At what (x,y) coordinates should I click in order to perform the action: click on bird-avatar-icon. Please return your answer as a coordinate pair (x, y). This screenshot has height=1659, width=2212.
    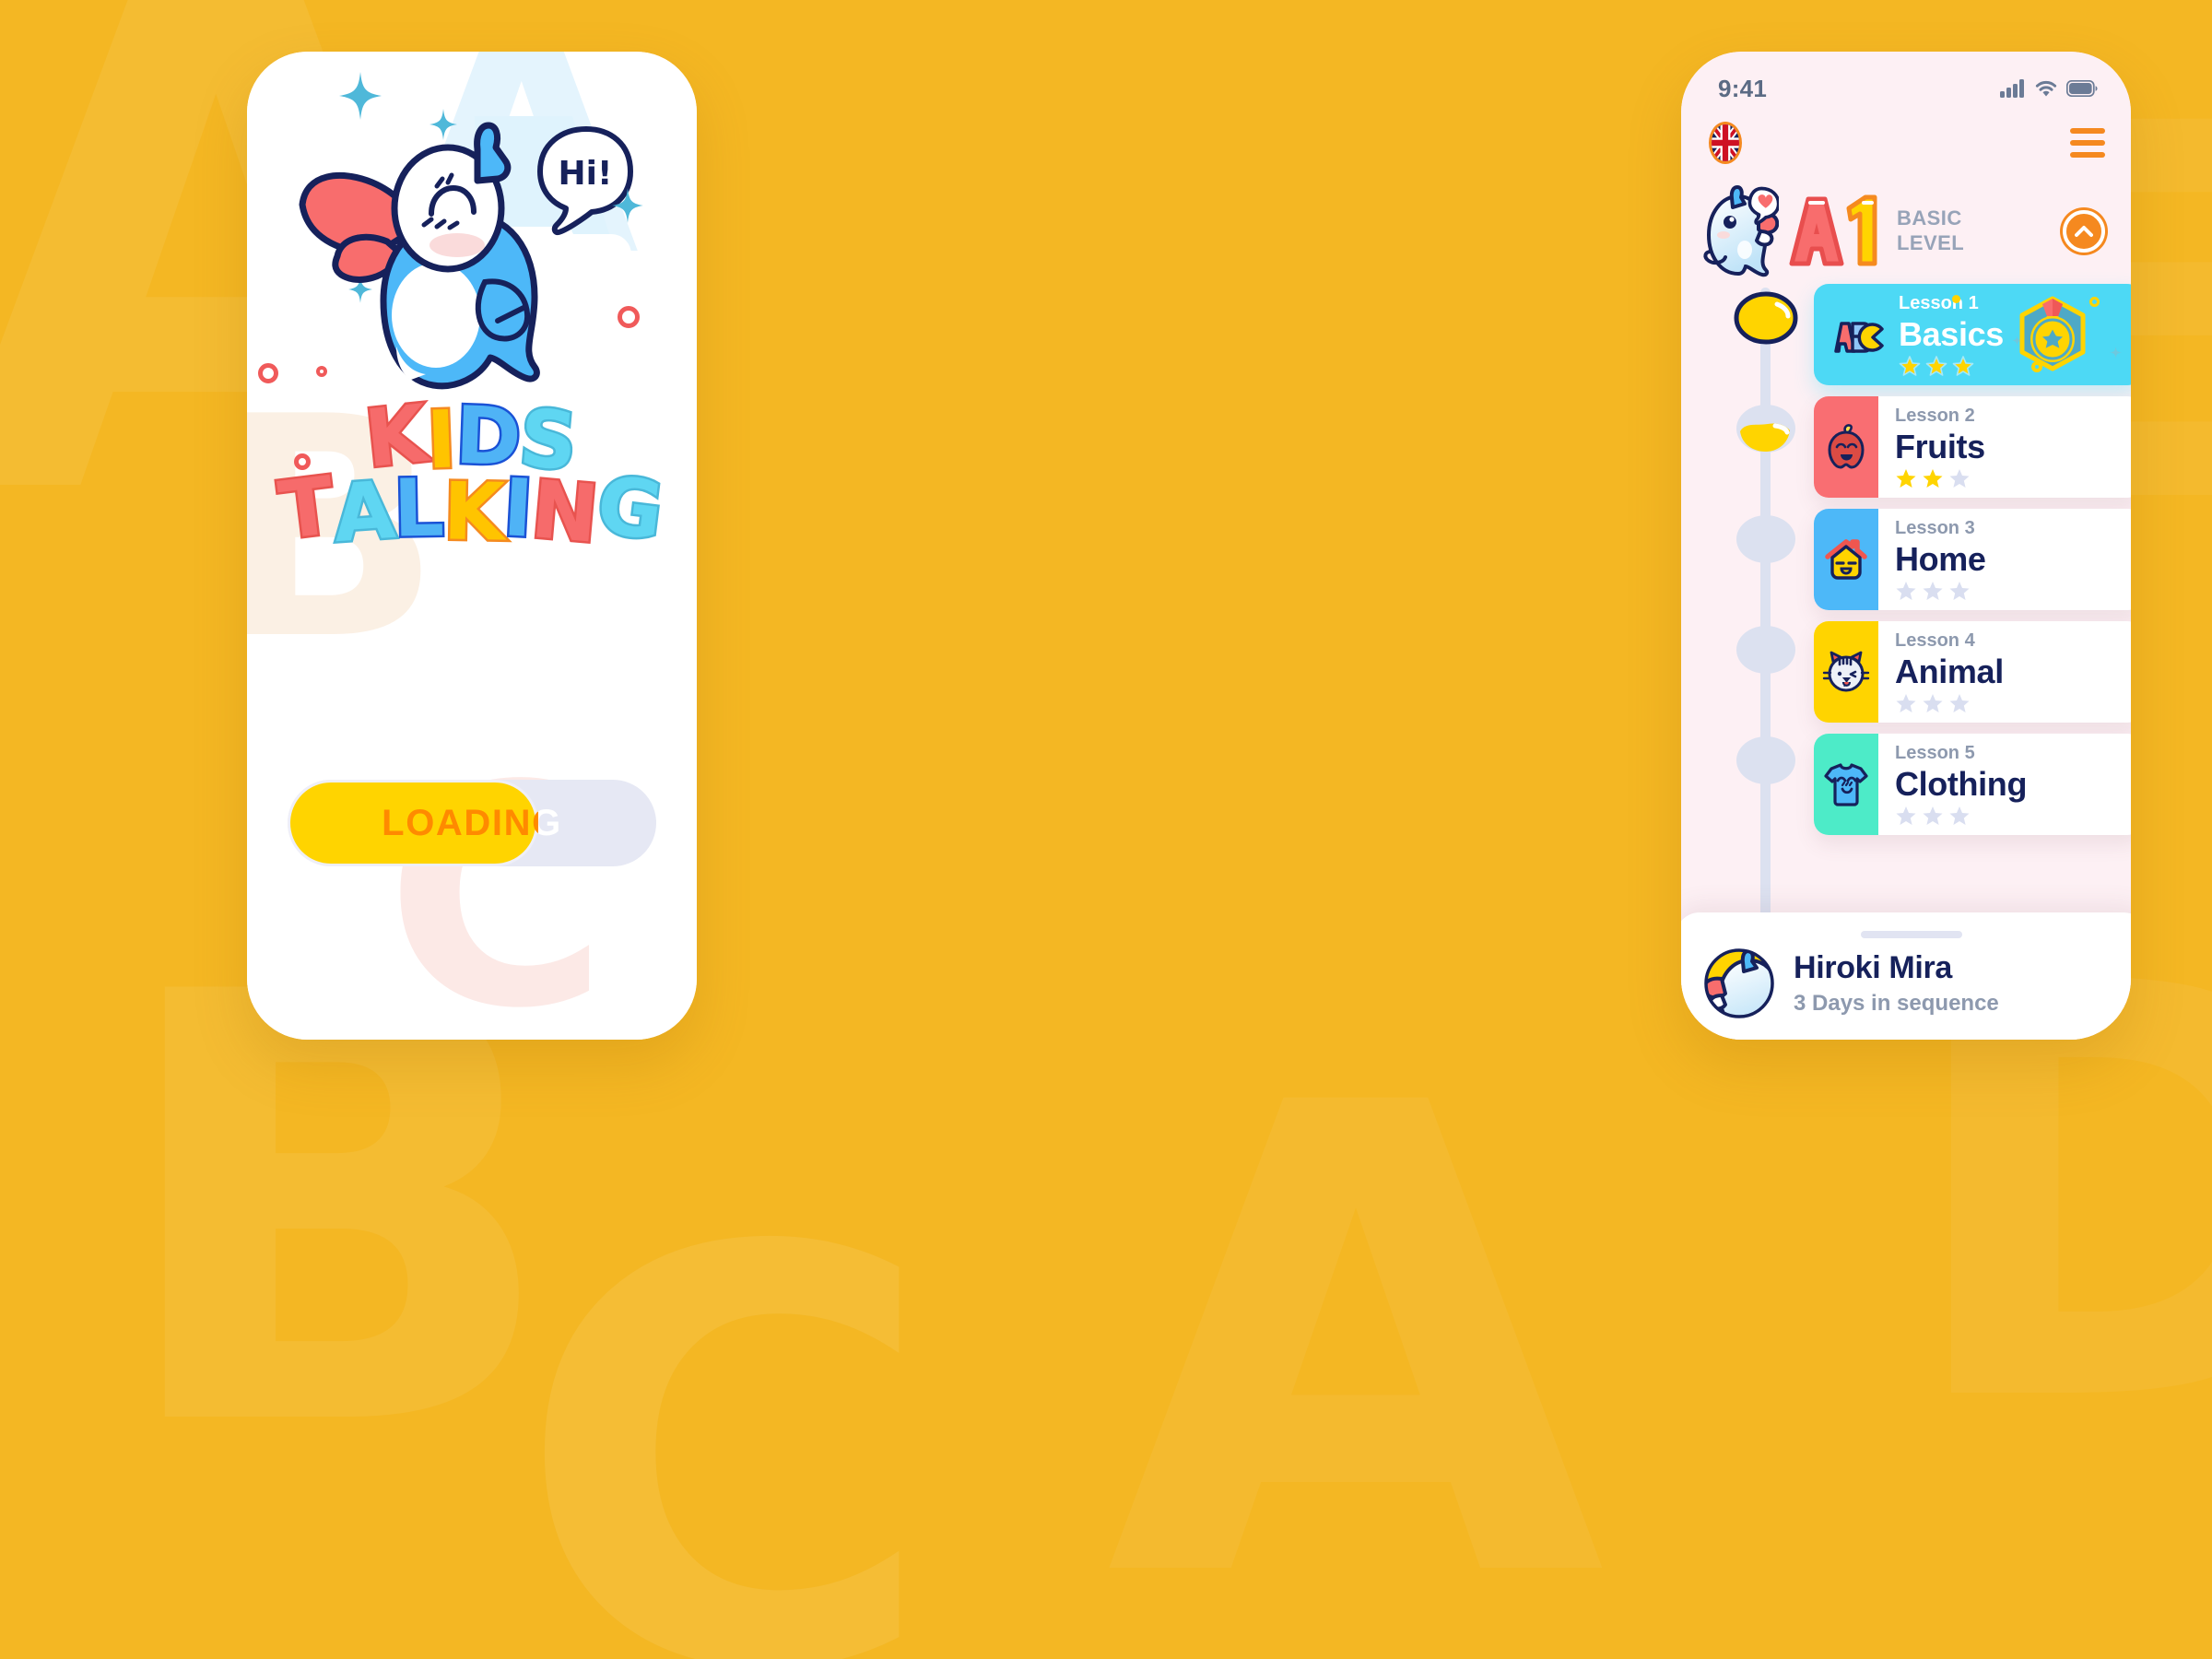
    Looking at the image, I should click on (1739, 983).